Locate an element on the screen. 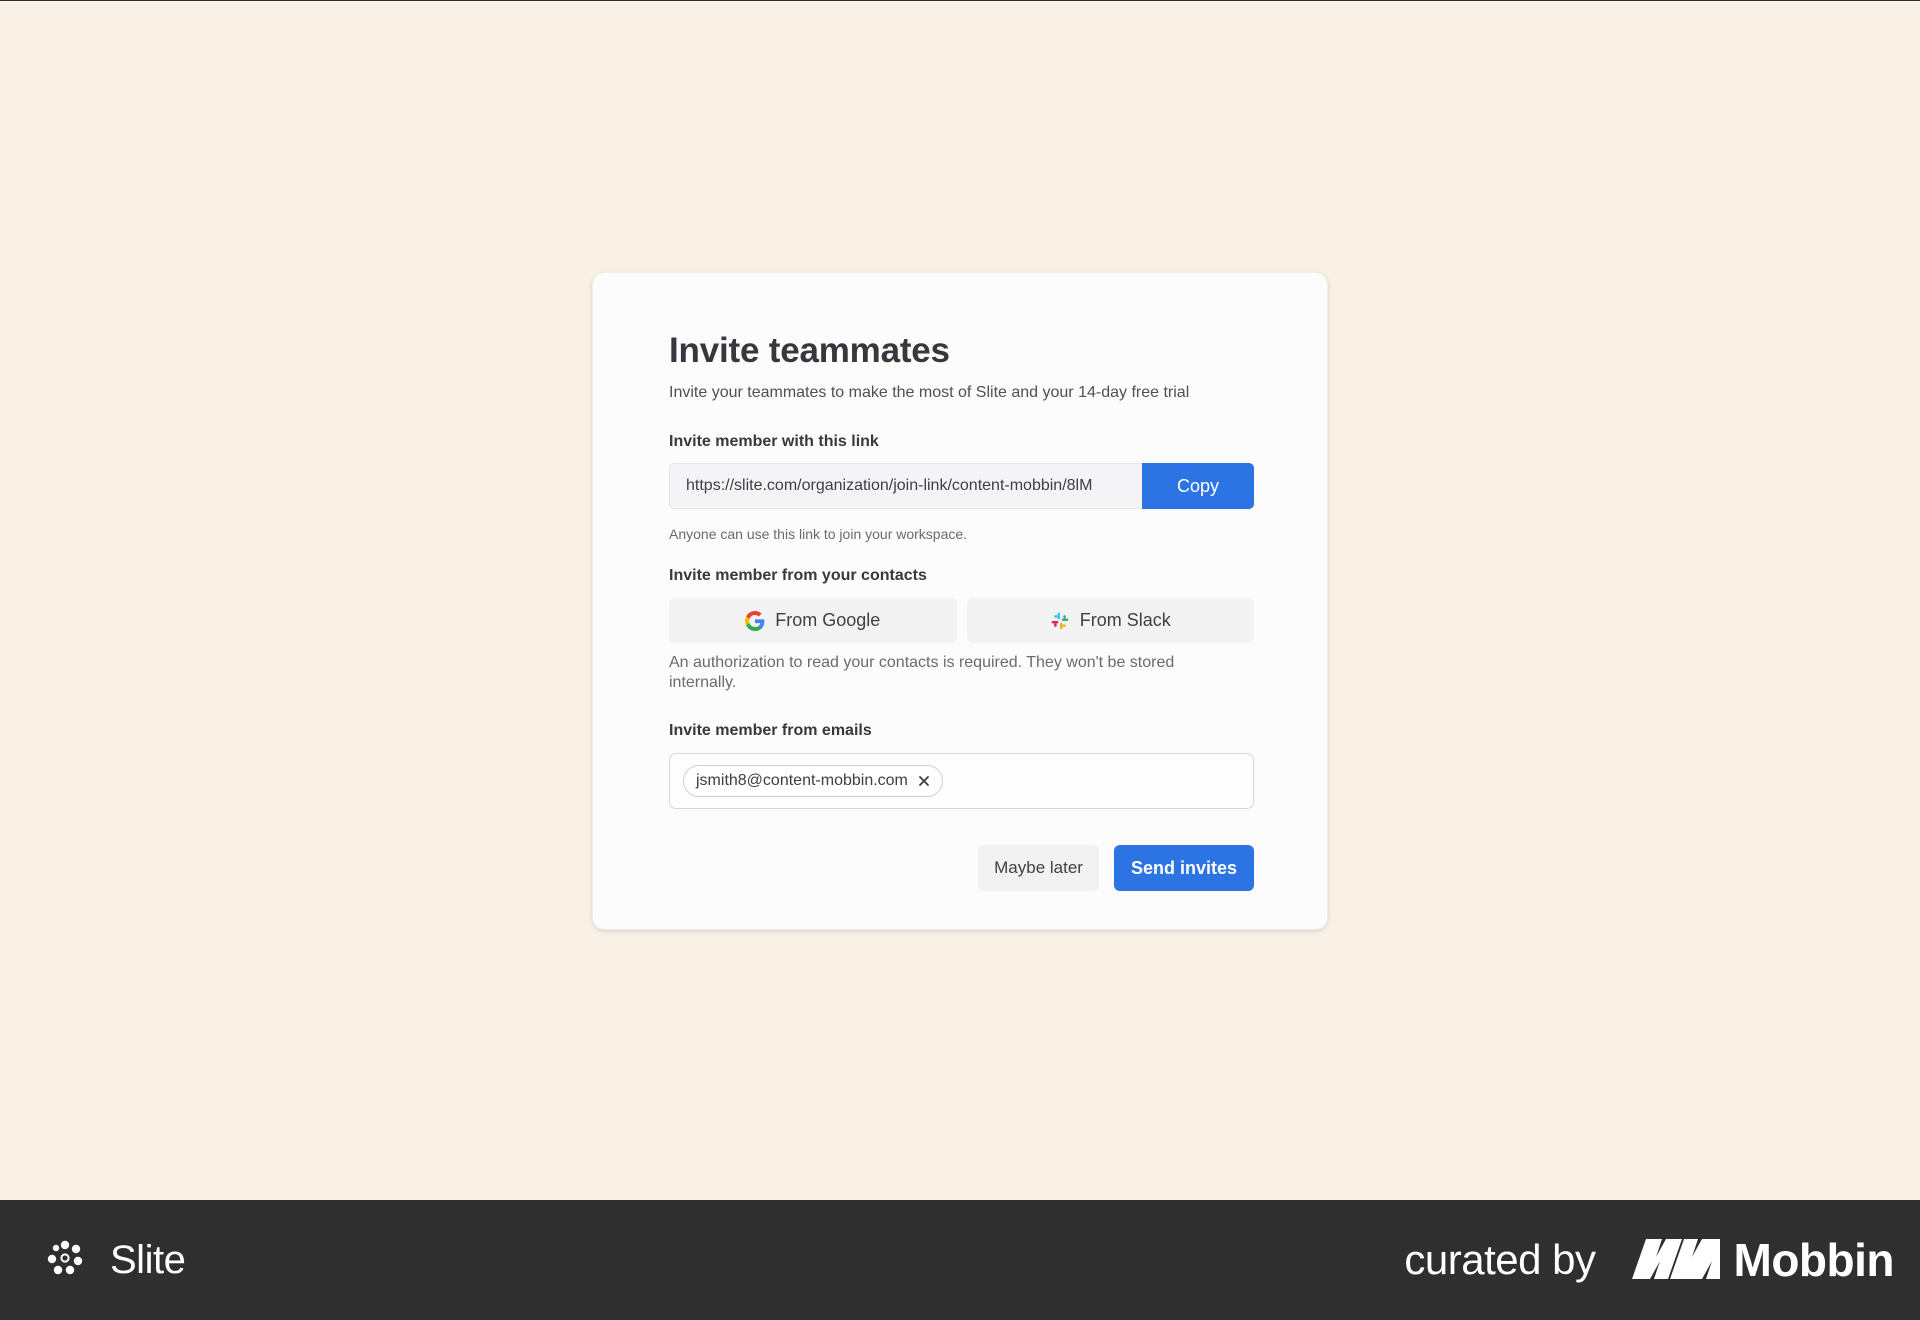  footer-bar: Slite curated by Mobbin is located at coordinates (960, 1260).